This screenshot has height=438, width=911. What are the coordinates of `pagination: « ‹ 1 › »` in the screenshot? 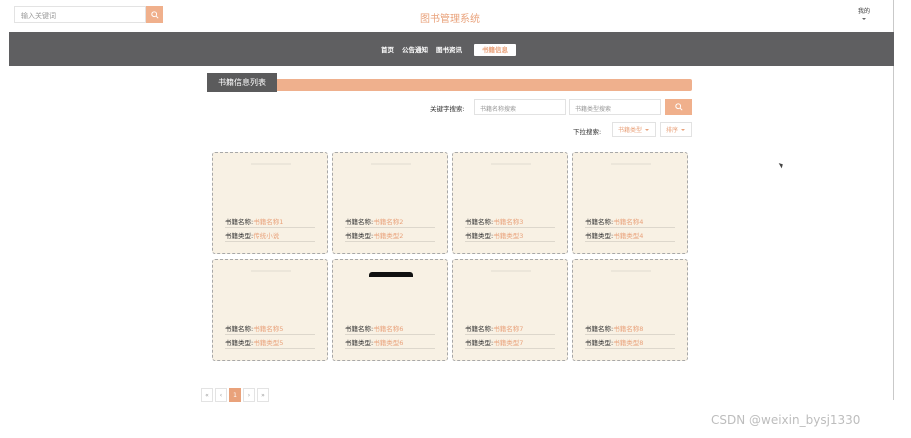 It's located at (235, 395).